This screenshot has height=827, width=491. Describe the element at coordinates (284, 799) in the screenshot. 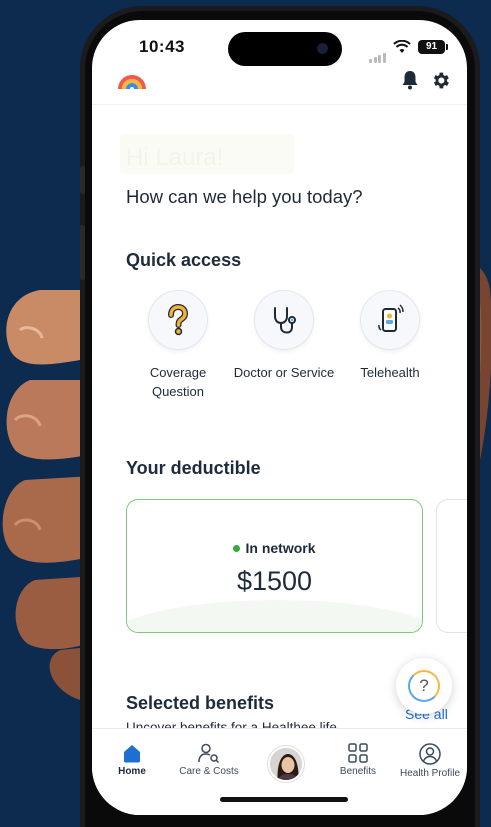

I see `home-indicator` at that location.